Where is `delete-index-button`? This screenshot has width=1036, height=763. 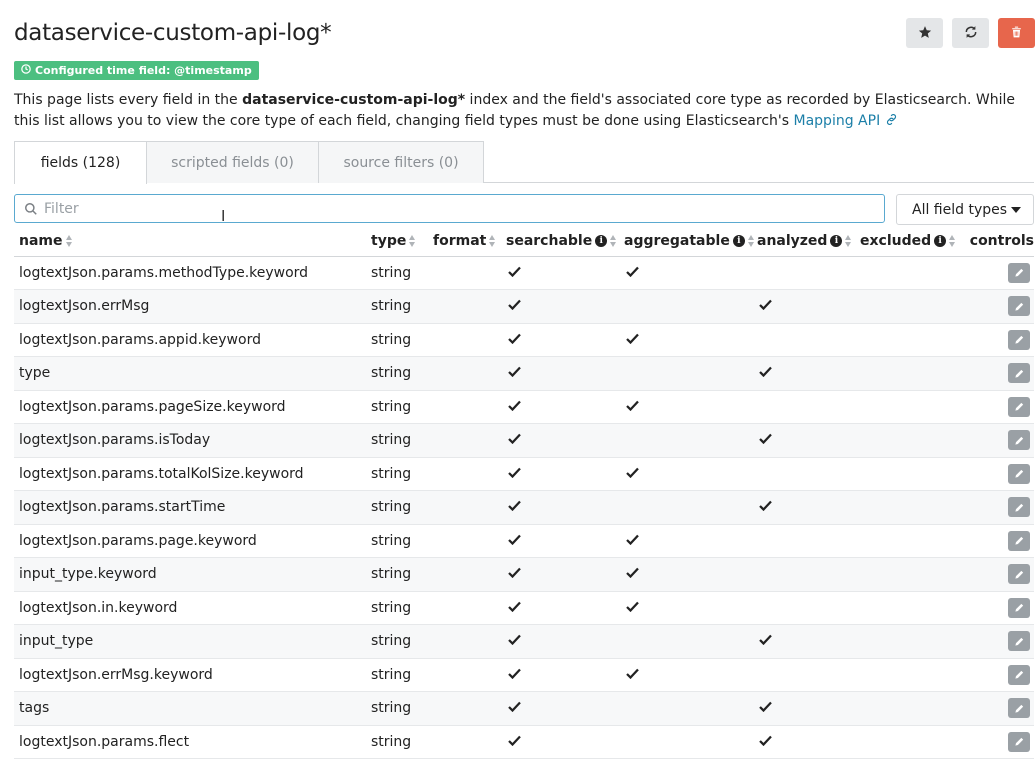 delete-index-button is located at coordinates (1016, 33).